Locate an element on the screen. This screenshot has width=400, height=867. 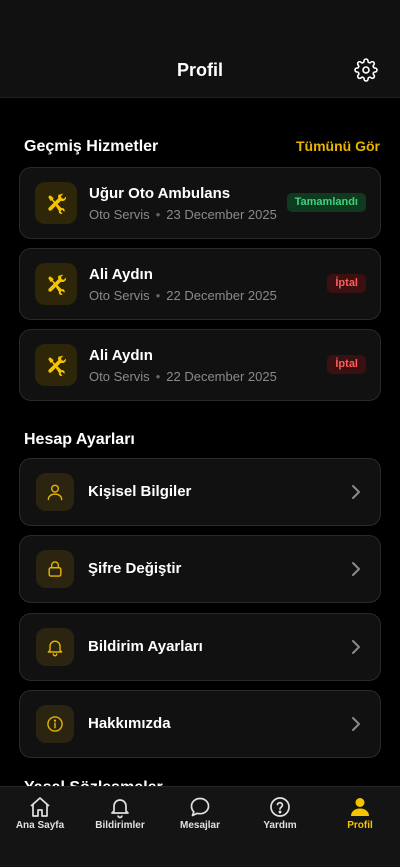
nav-item-messages: Mesajlar is located at coordinates (200, 817).